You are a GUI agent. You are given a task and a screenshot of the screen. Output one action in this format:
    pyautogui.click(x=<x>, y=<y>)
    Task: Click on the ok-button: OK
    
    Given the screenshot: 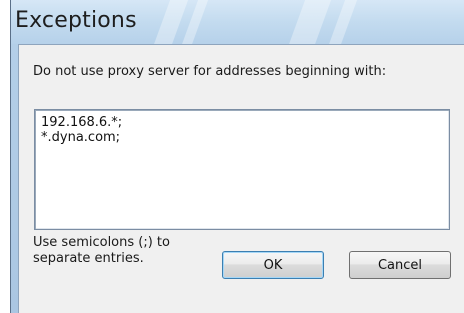 What is the action you would take?
    pyautogui.click(x=273, y=265)
    